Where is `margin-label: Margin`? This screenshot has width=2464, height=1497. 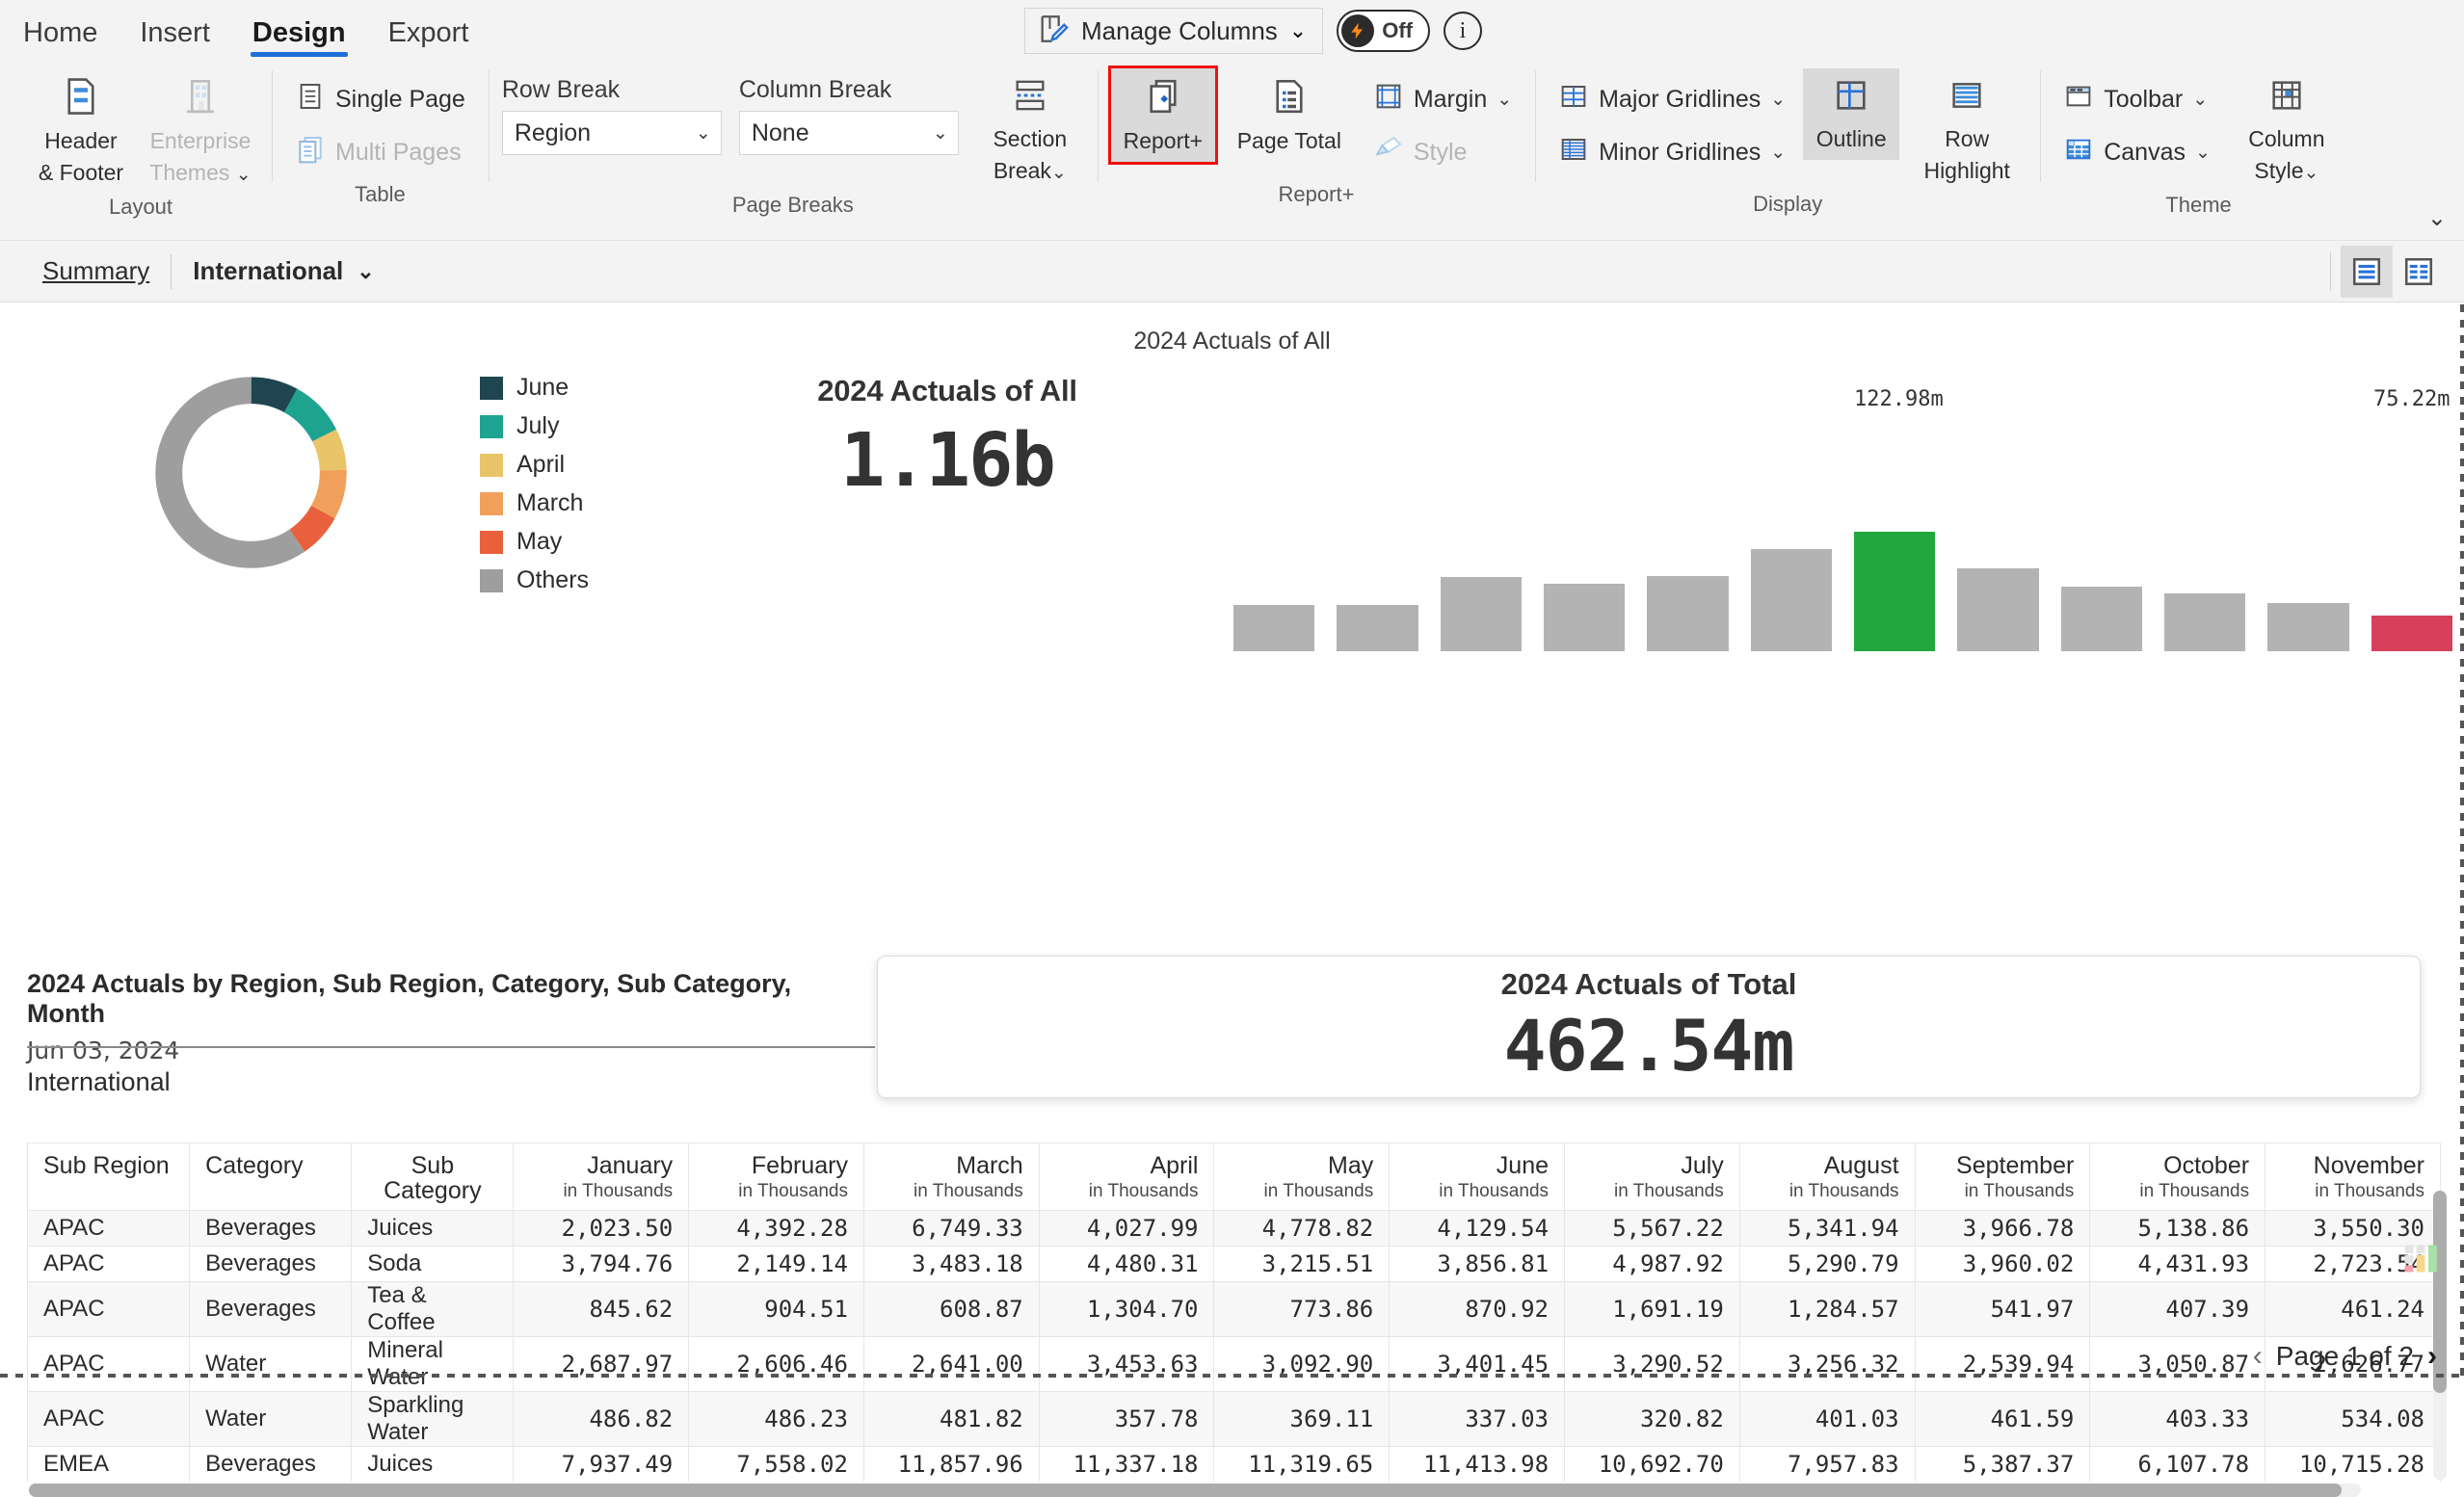
margin-label: Margin is located at coordinates (1450, 99).